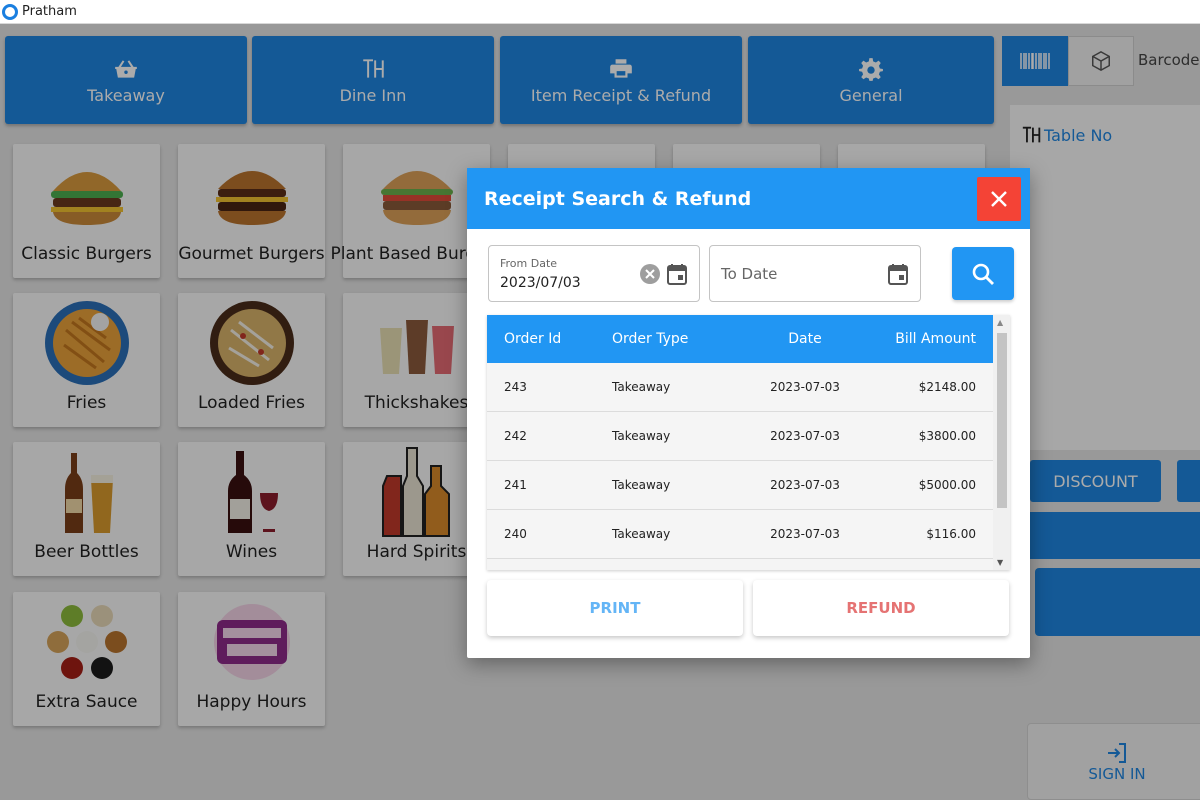 This screenshot has height=800, width=1200. What do you see at coordinates (540, 283) in the screenshot?
I see `from-date-value: 2023/07/03` at bounding box center [540, 283].